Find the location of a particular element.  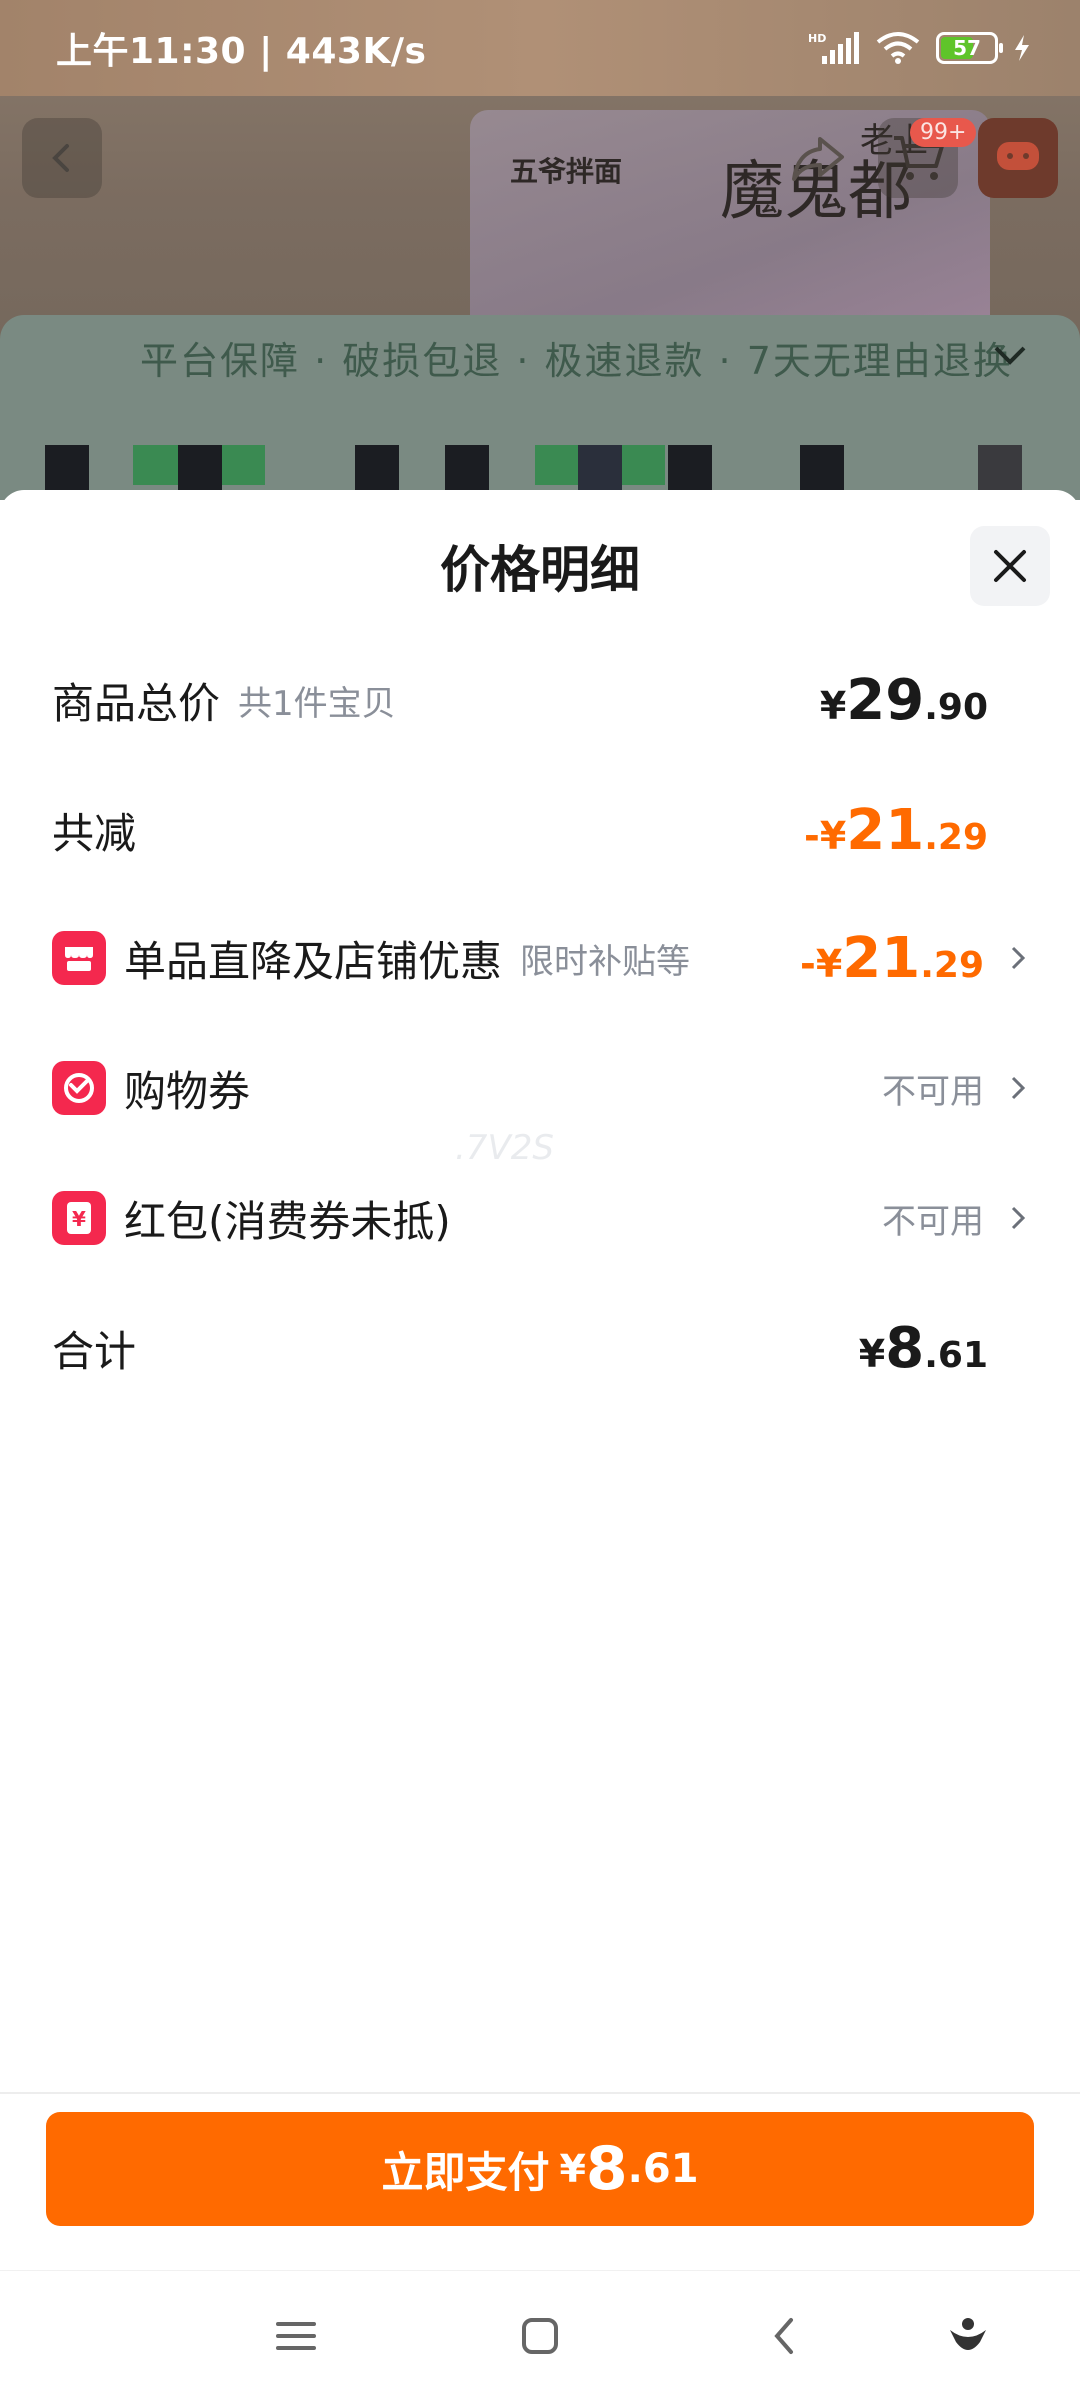

pay-button-label: 立即支付 is located at coordinates (465, 2172).